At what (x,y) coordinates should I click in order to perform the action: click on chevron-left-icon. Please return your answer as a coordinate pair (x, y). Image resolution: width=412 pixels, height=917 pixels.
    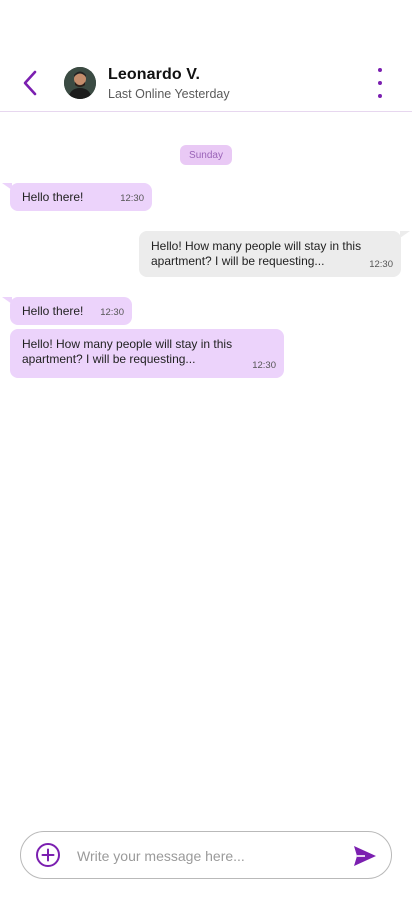
    Looking at the image, I should click on (30, 83).